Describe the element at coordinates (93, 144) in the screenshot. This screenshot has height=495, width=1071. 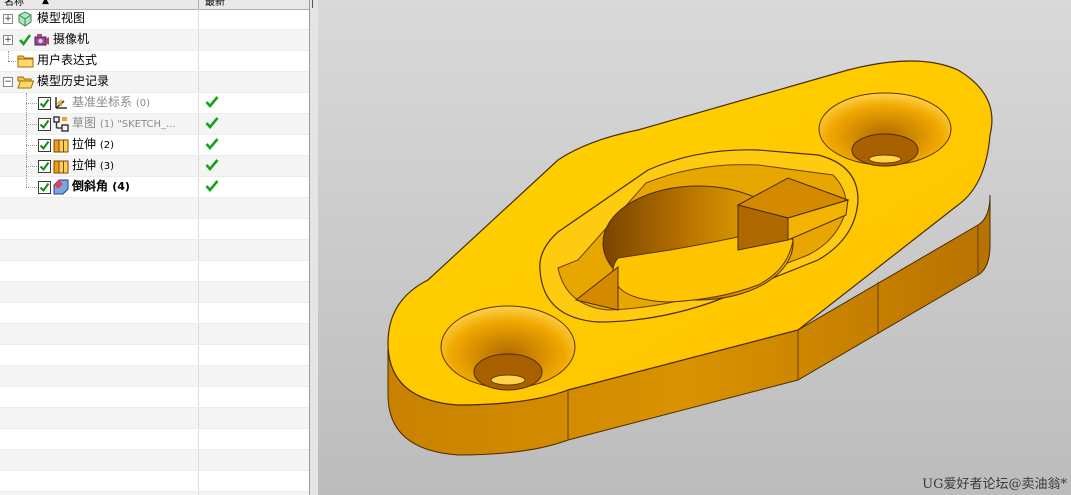
I see `tree-node-label: 拉伸 (2)` at that location.